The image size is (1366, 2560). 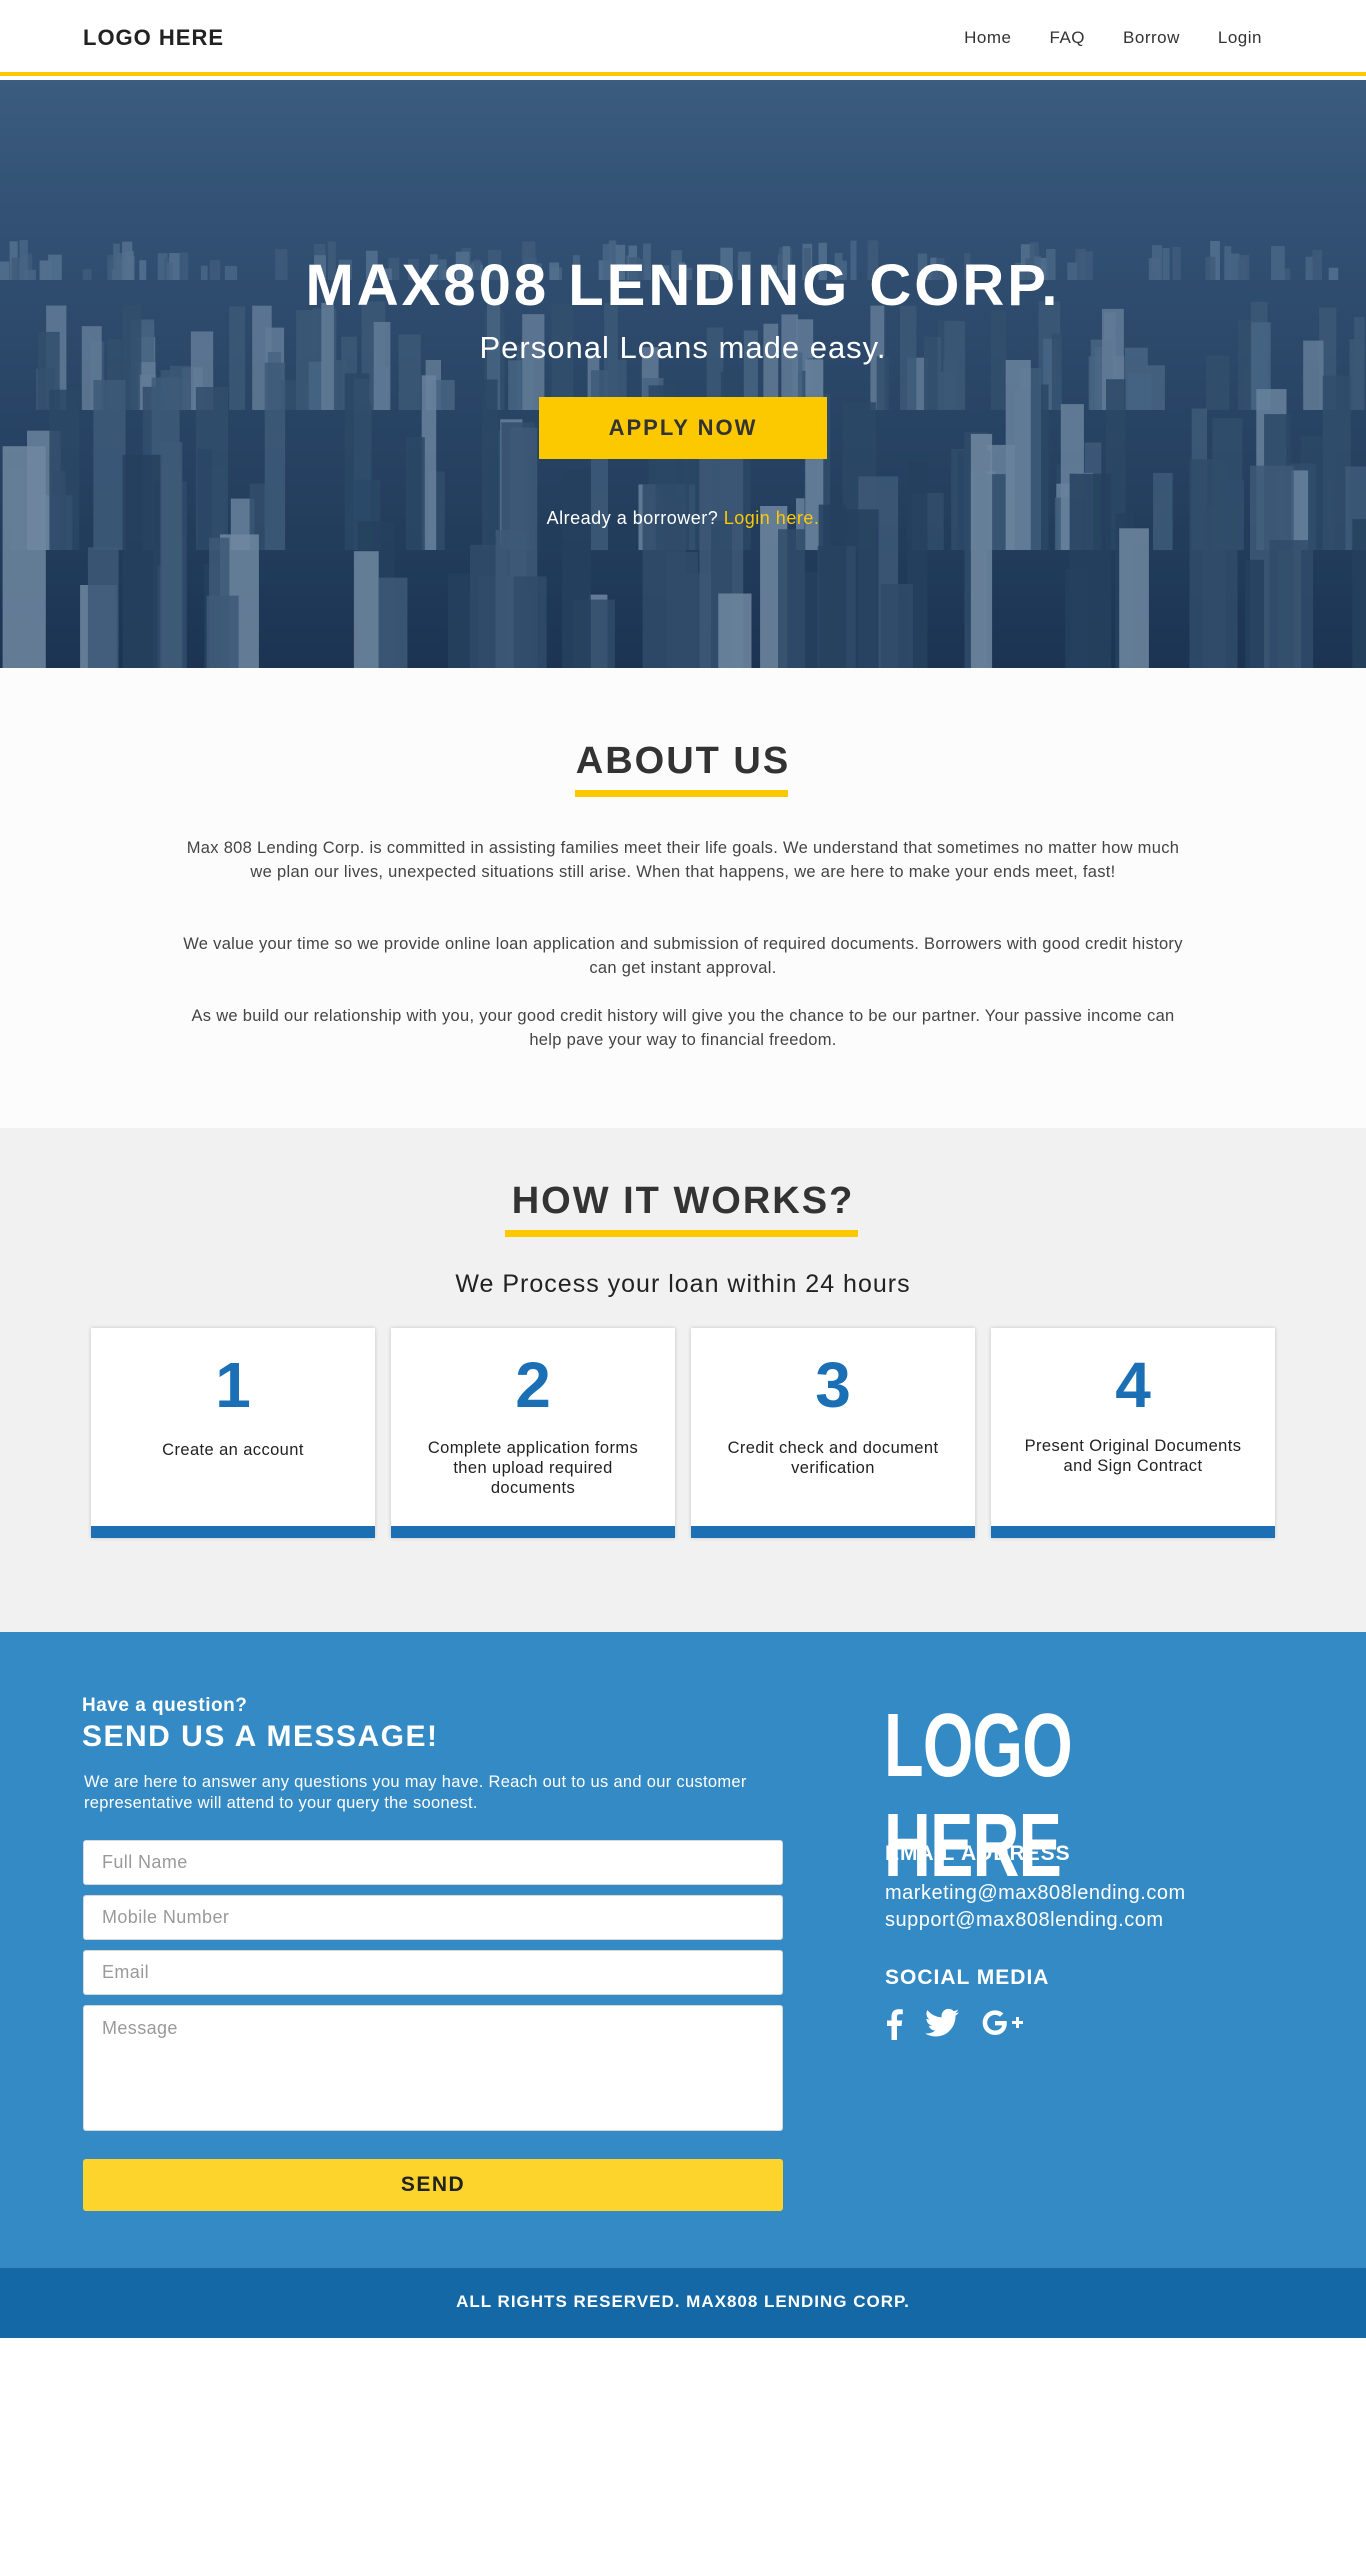 I want to click on email-support-link: support@max808lending.com, so click(x=1024, y=1920).